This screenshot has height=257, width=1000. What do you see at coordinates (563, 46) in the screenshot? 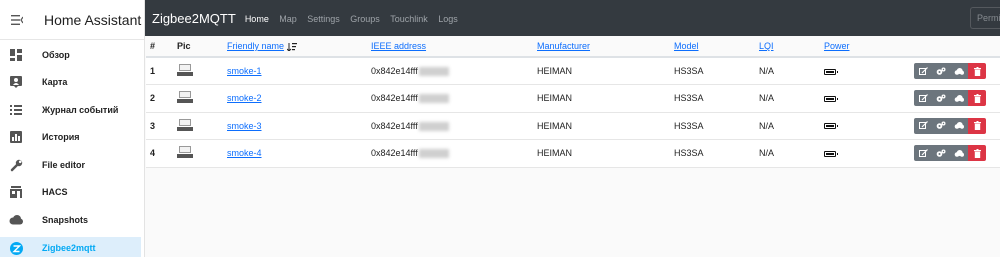
I see `sort-manufacturer-link: Manufacturer` at bounding box center [563, 46].